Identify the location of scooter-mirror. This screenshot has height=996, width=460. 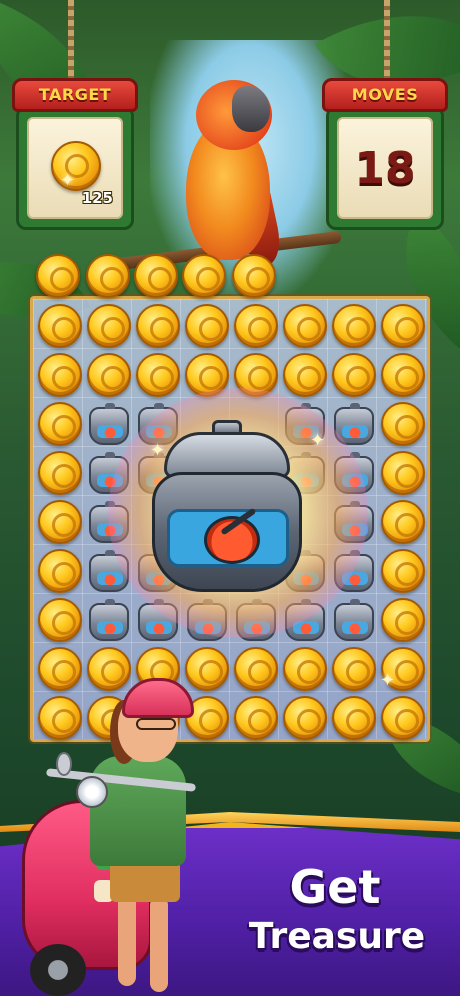
(64, 764).